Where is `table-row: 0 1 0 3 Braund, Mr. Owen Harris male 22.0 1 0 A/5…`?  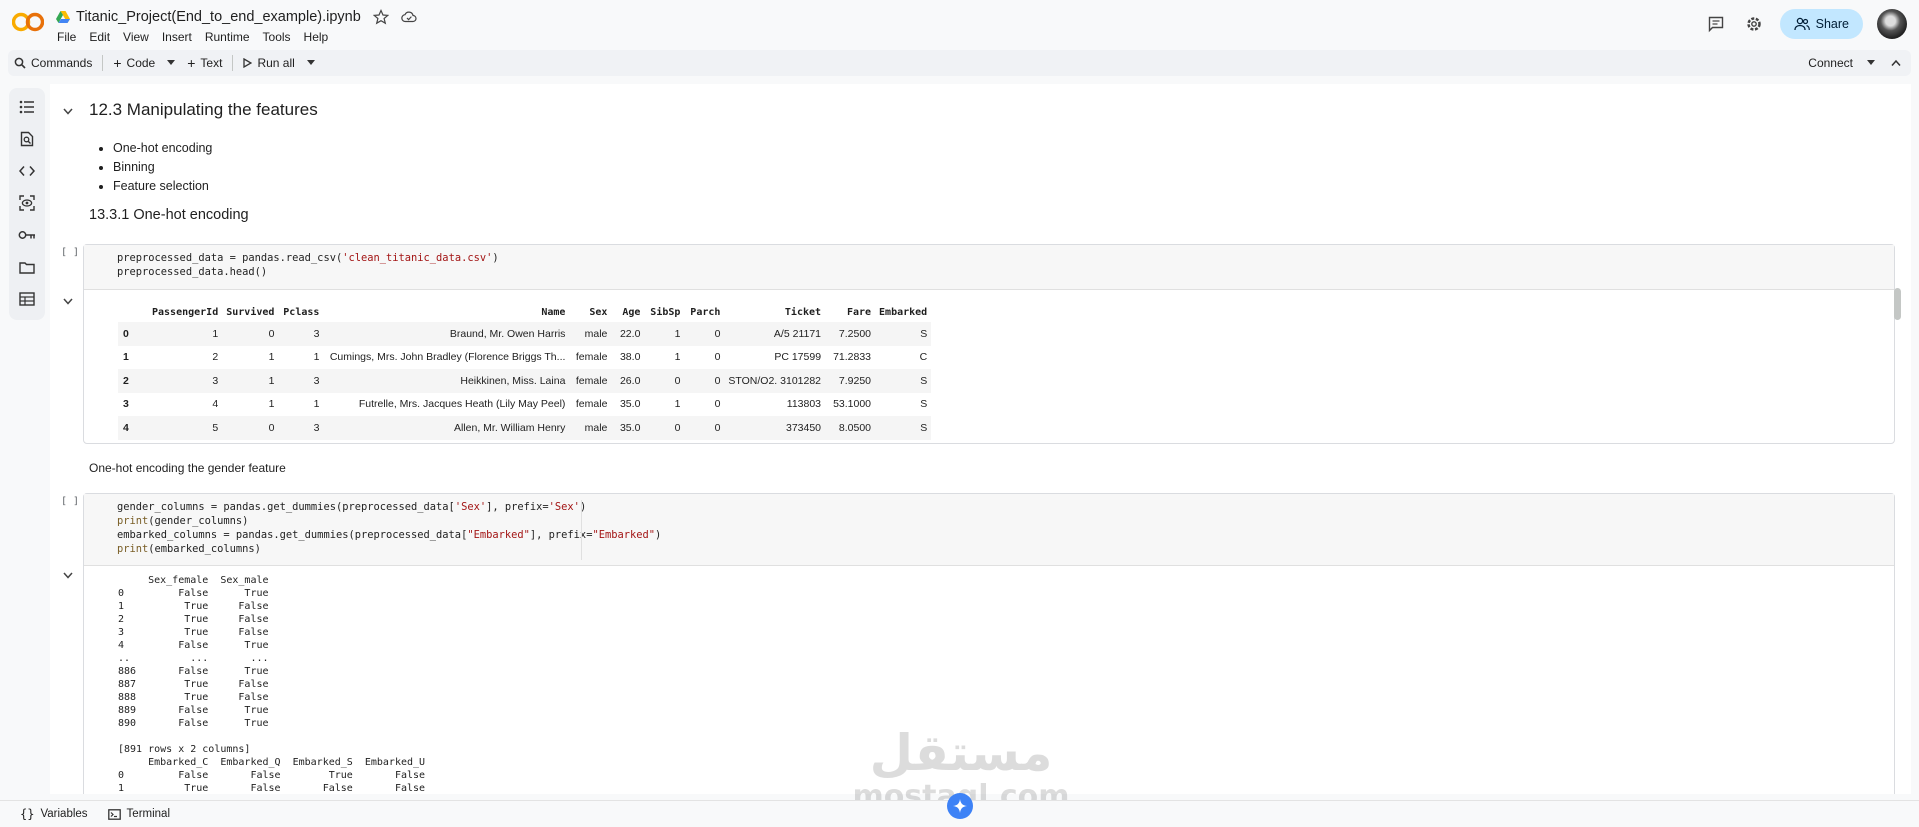 table-row: 0 1 0 3 Braund, Mr. Owen Harris male 22.0 1 0 A/5… is located at coordinates (525, 334).